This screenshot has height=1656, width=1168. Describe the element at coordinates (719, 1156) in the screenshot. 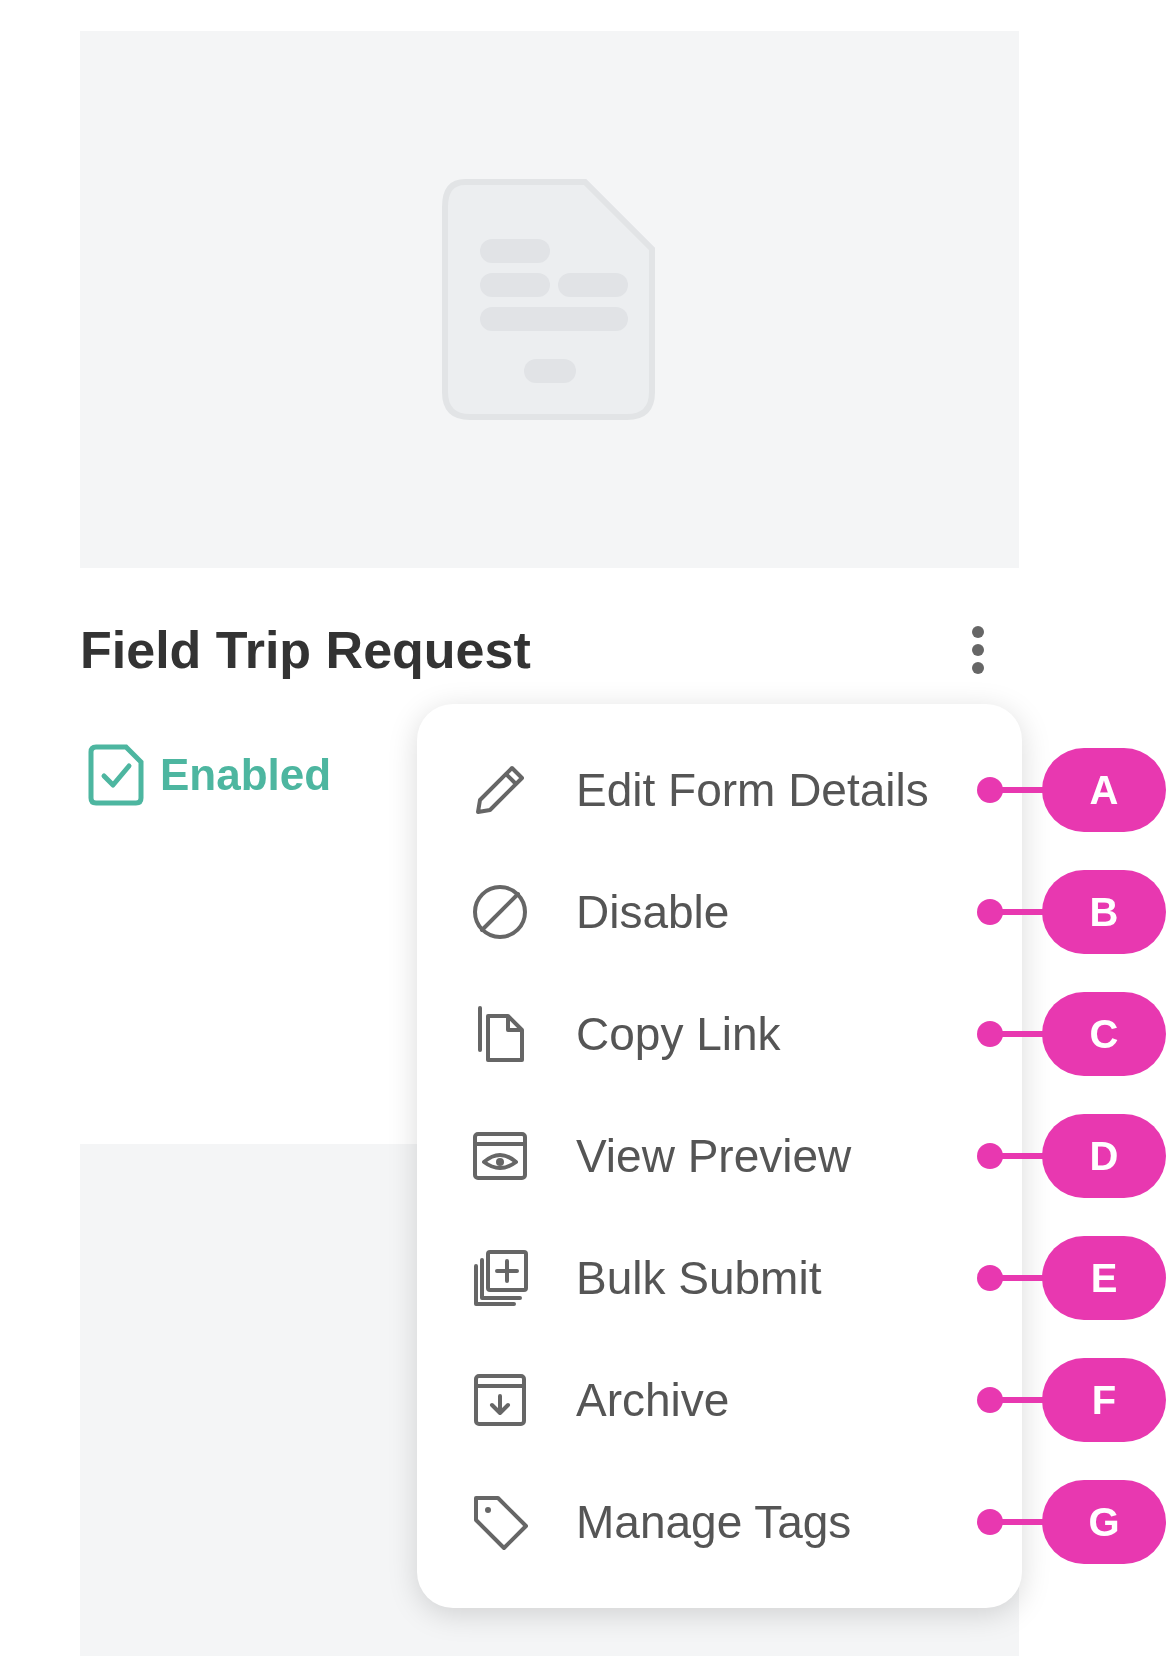

I see `menu-item: View Preview` at that location.